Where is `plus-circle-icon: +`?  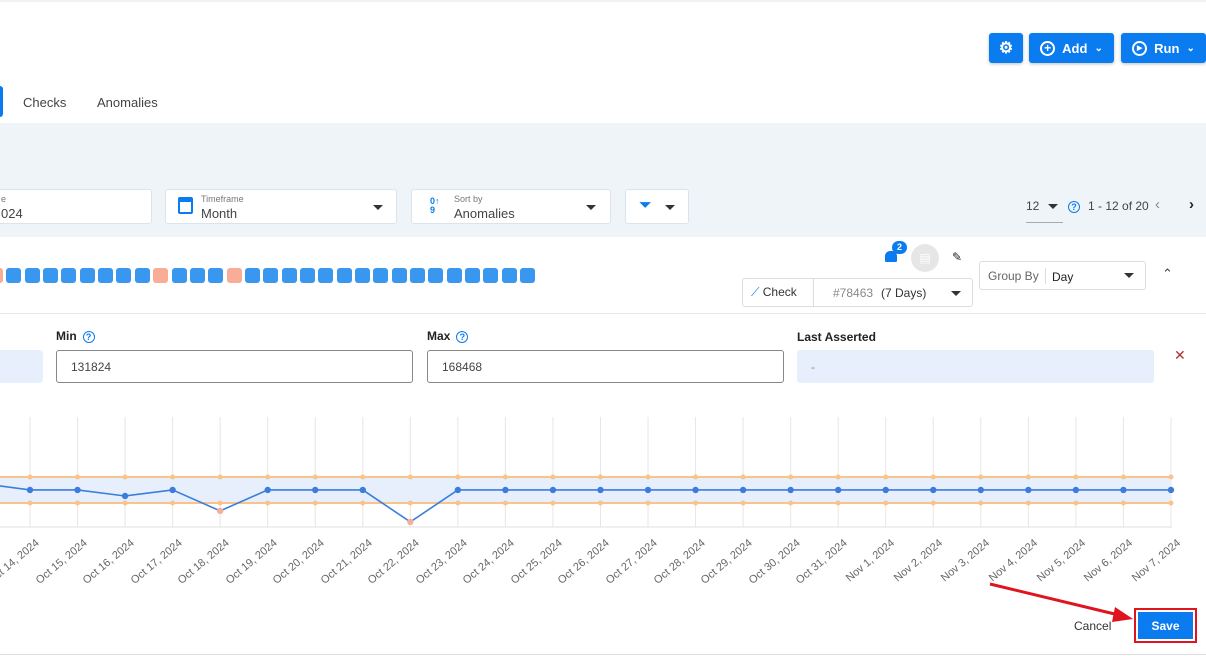
plus-circle-icon: + is located at coordinates (1048, 48).